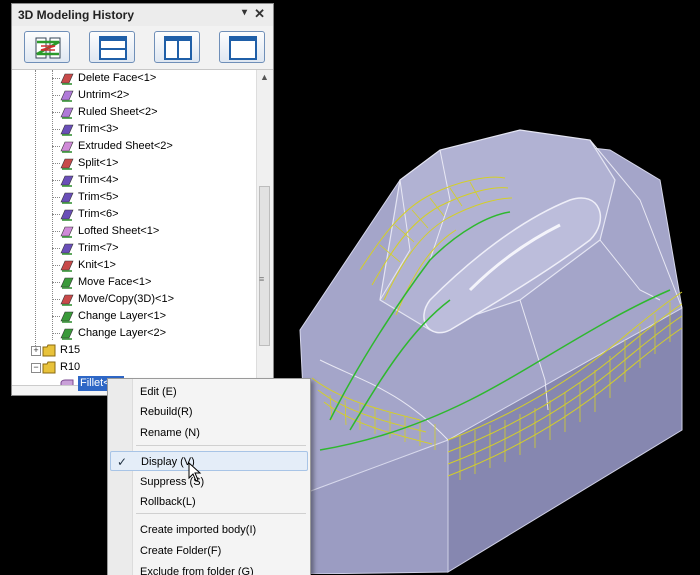  Describe the element at coordinates (181, 551) in the screenshot. I see `menu-item-label: Create Folder(F)` at that location.